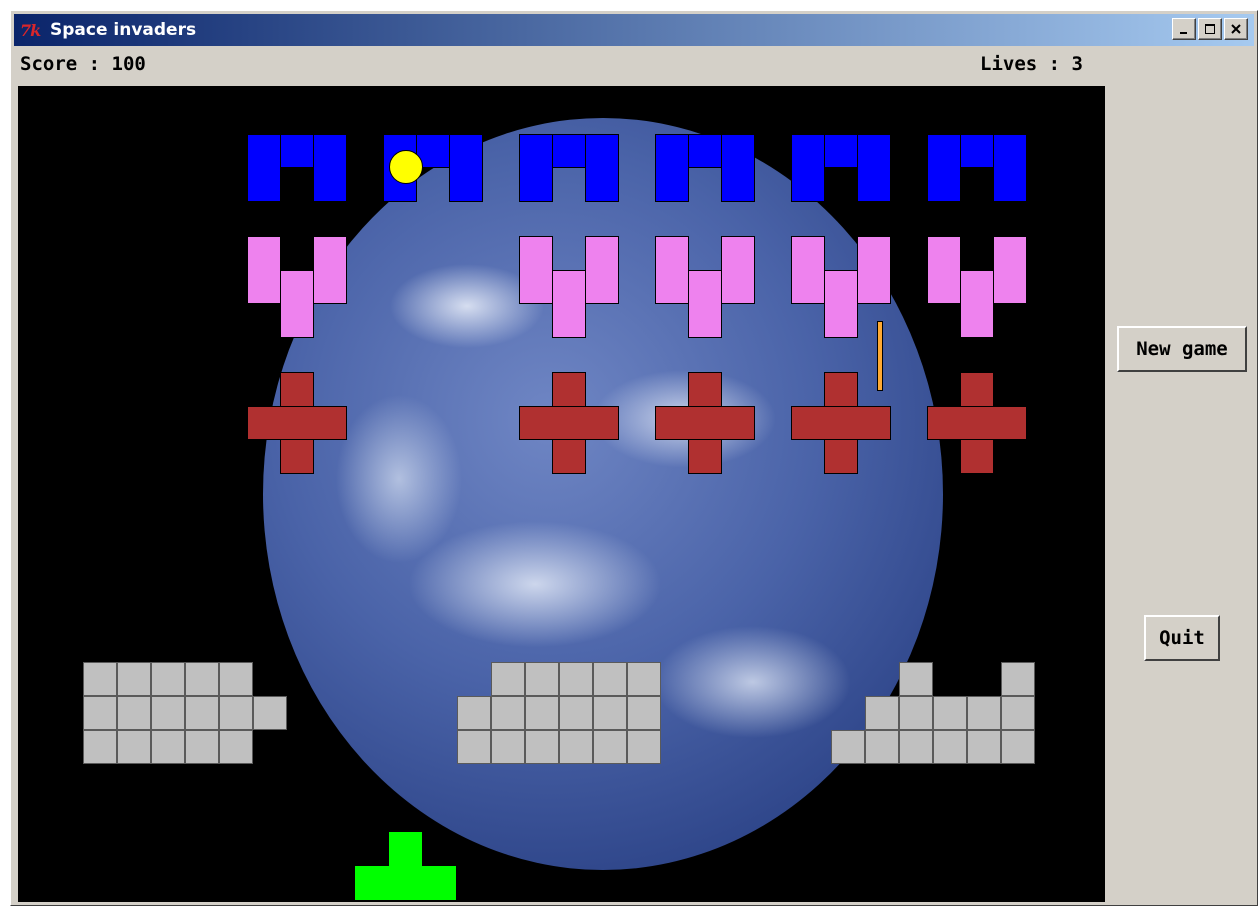  Describe the element at coordinates (1184, 29) in the screenshot. I see `minimize-button` at that location.